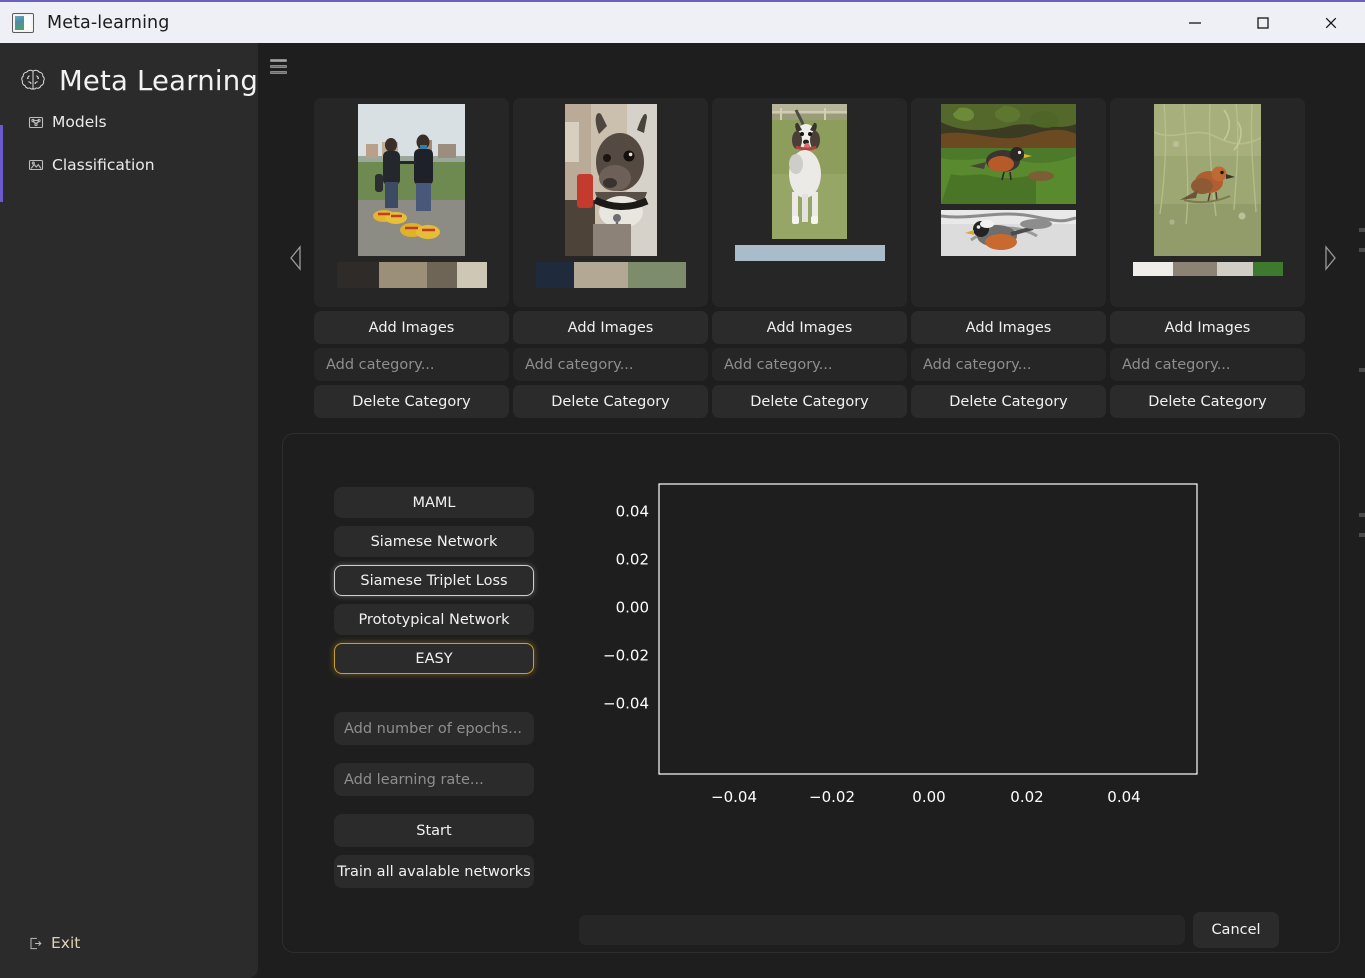  What do you see at coordinates (434, 830) in the screenshot?
I see `start-button: Start` at bounding box center [434, 830].